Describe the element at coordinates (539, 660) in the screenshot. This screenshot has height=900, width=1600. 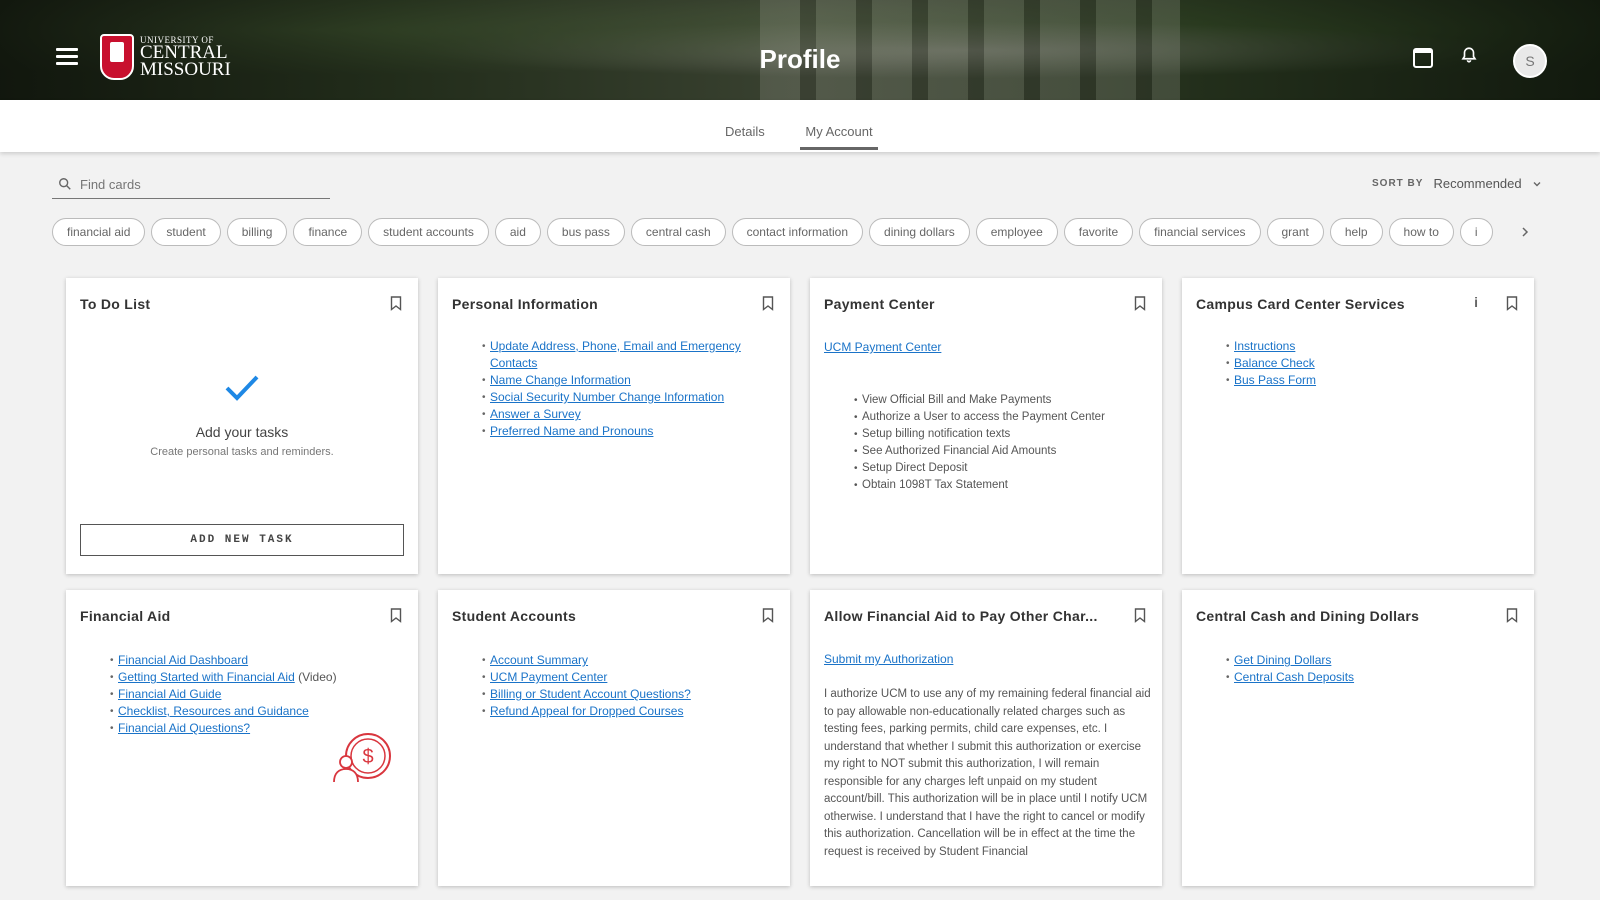
I see `link: Account Summary` at that location.